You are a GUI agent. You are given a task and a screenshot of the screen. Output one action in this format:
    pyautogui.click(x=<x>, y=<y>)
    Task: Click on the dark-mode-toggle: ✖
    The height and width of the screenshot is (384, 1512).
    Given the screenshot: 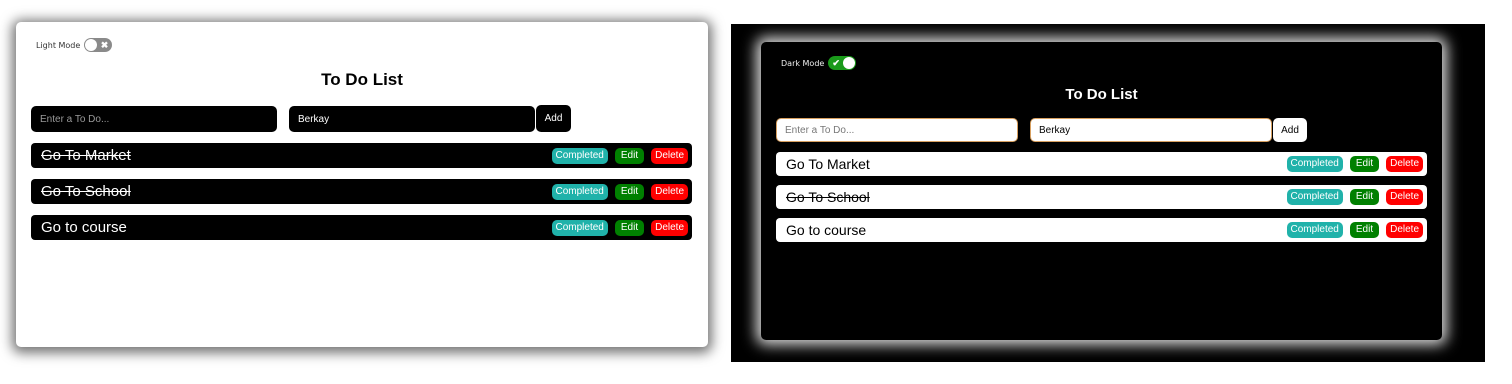 What is the action you would take?
    pyautogui.click(x=98, y=45)
    